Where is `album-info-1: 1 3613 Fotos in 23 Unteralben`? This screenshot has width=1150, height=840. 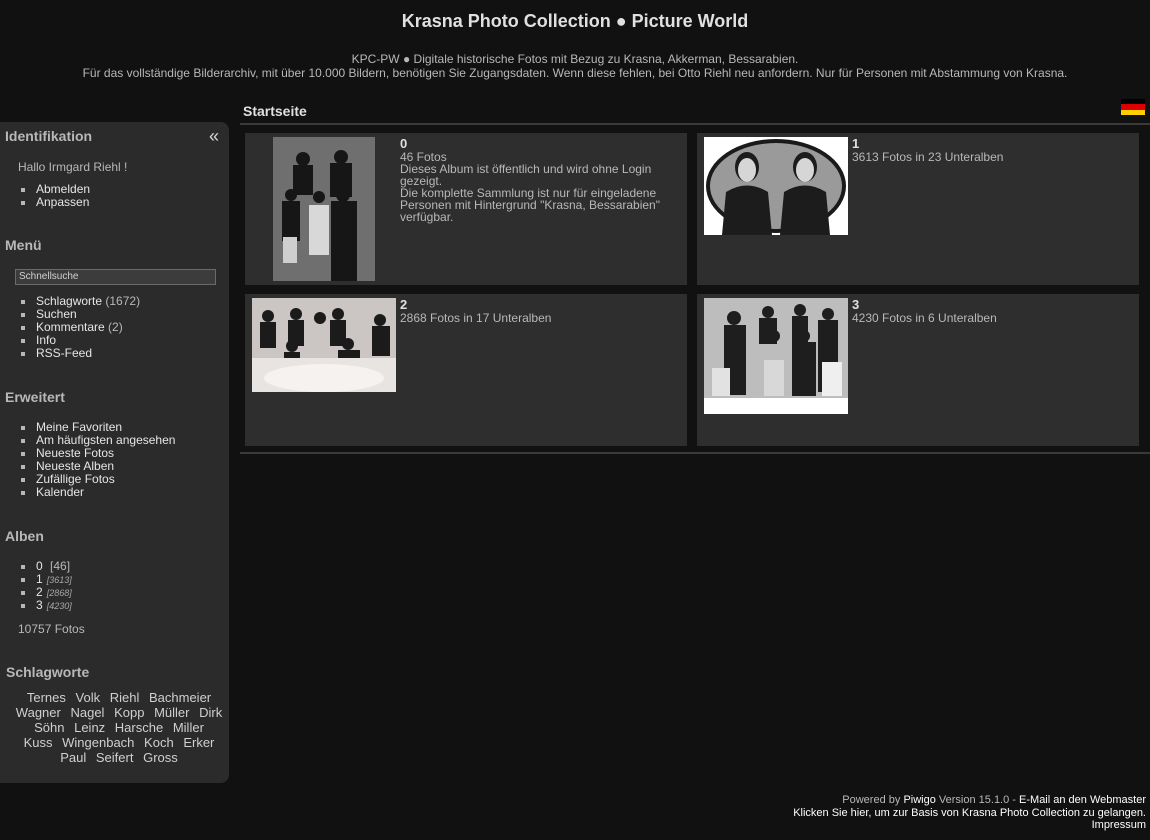
album-info-1: 1 3613 Fotos in 23 Unteralben is located at coordinates (928, 150).